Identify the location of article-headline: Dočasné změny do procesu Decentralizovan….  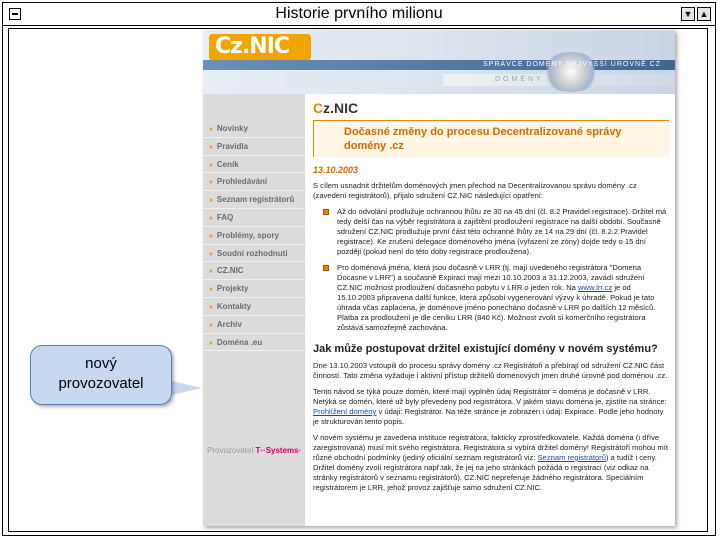
(491, 138).